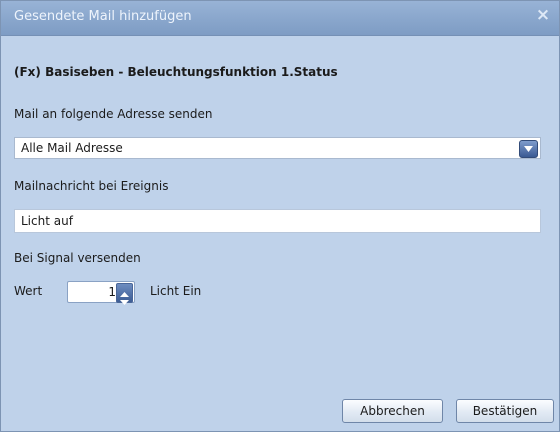 Image resolution: width=560 pixels, height=432 pixels. I want to click on value-label: Wert, so click(28, 291).